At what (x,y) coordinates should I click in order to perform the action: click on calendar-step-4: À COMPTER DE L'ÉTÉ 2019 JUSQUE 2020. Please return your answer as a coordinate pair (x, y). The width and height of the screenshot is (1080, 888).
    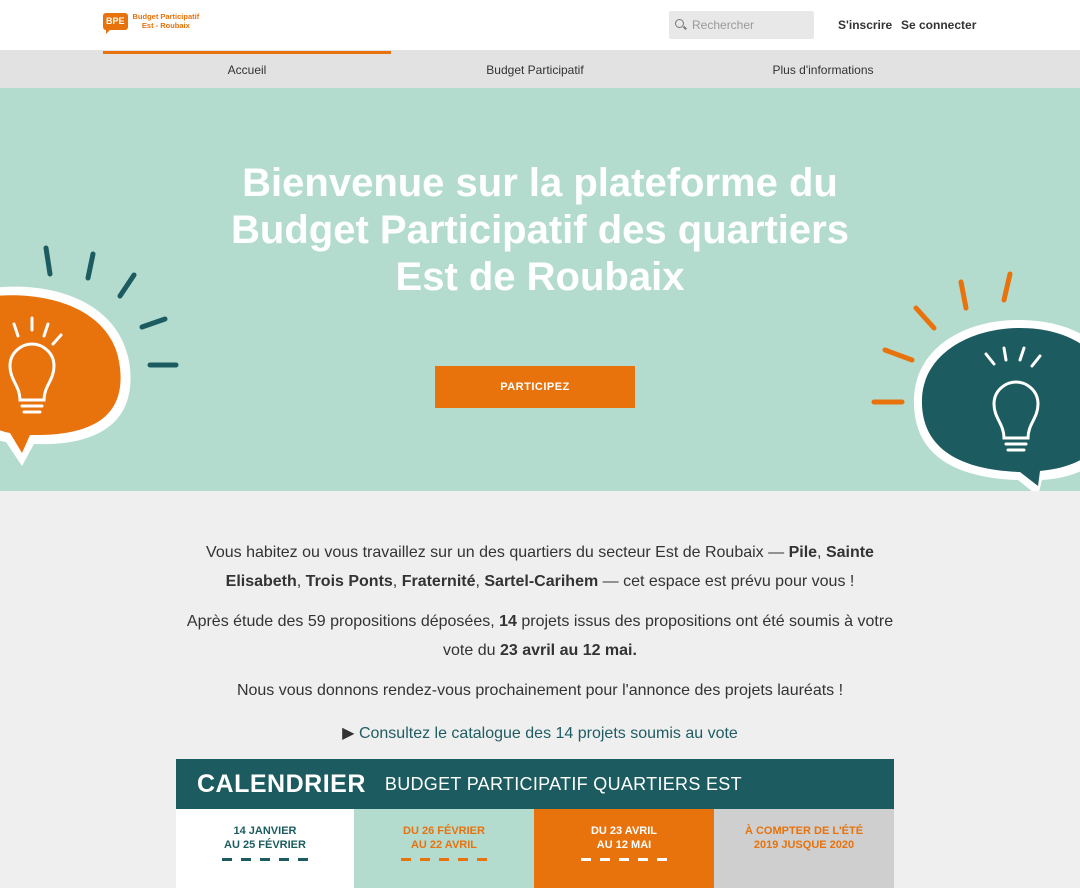
    Looking at the image, I should click on (804, 848).